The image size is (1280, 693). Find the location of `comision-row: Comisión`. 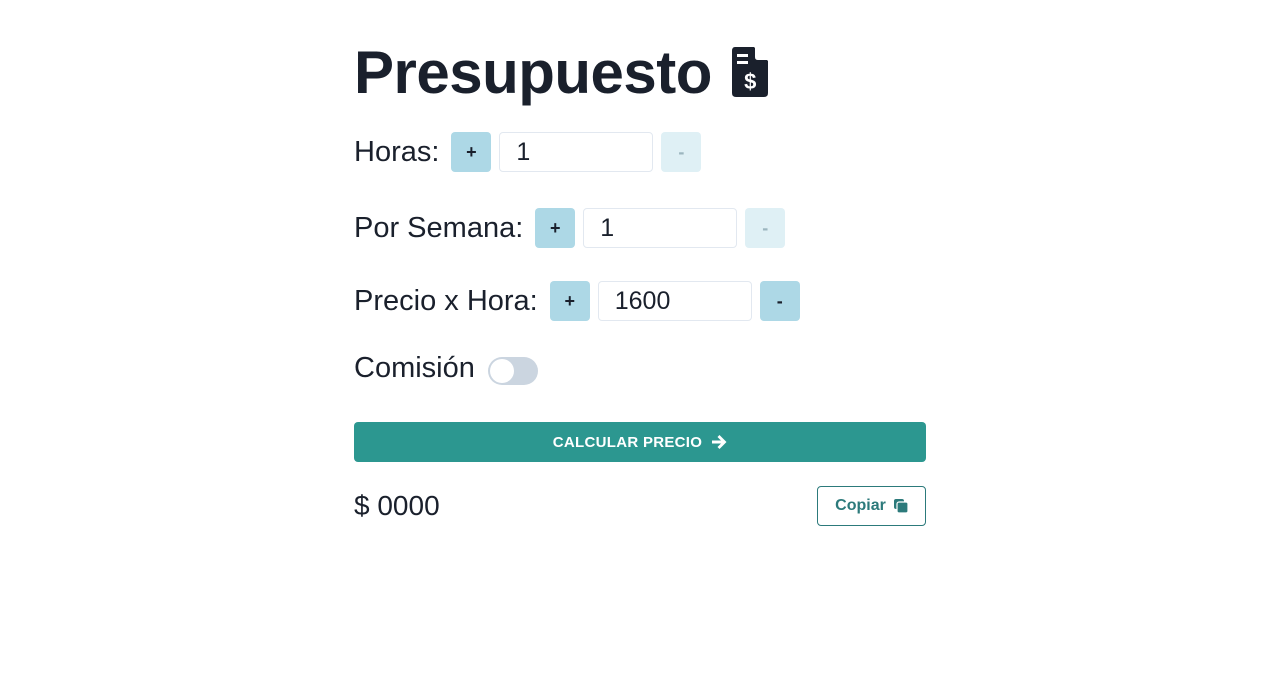

comision-row: Comisión is located at coordinates (446, 368).